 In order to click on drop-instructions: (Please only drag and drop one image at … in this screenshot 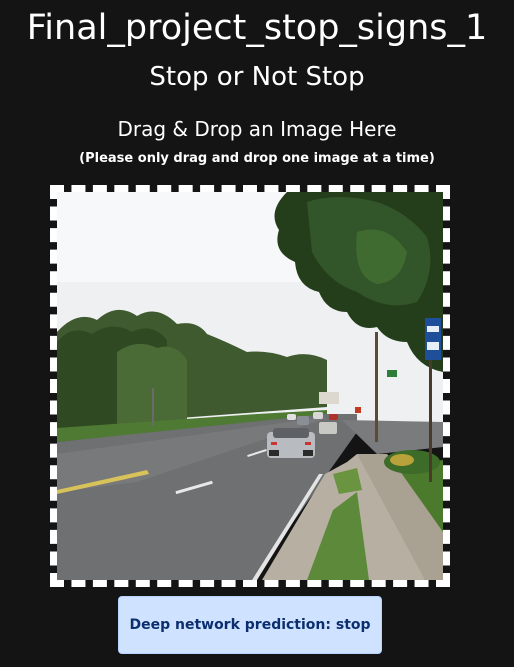, I will do `click(257, 158)`.